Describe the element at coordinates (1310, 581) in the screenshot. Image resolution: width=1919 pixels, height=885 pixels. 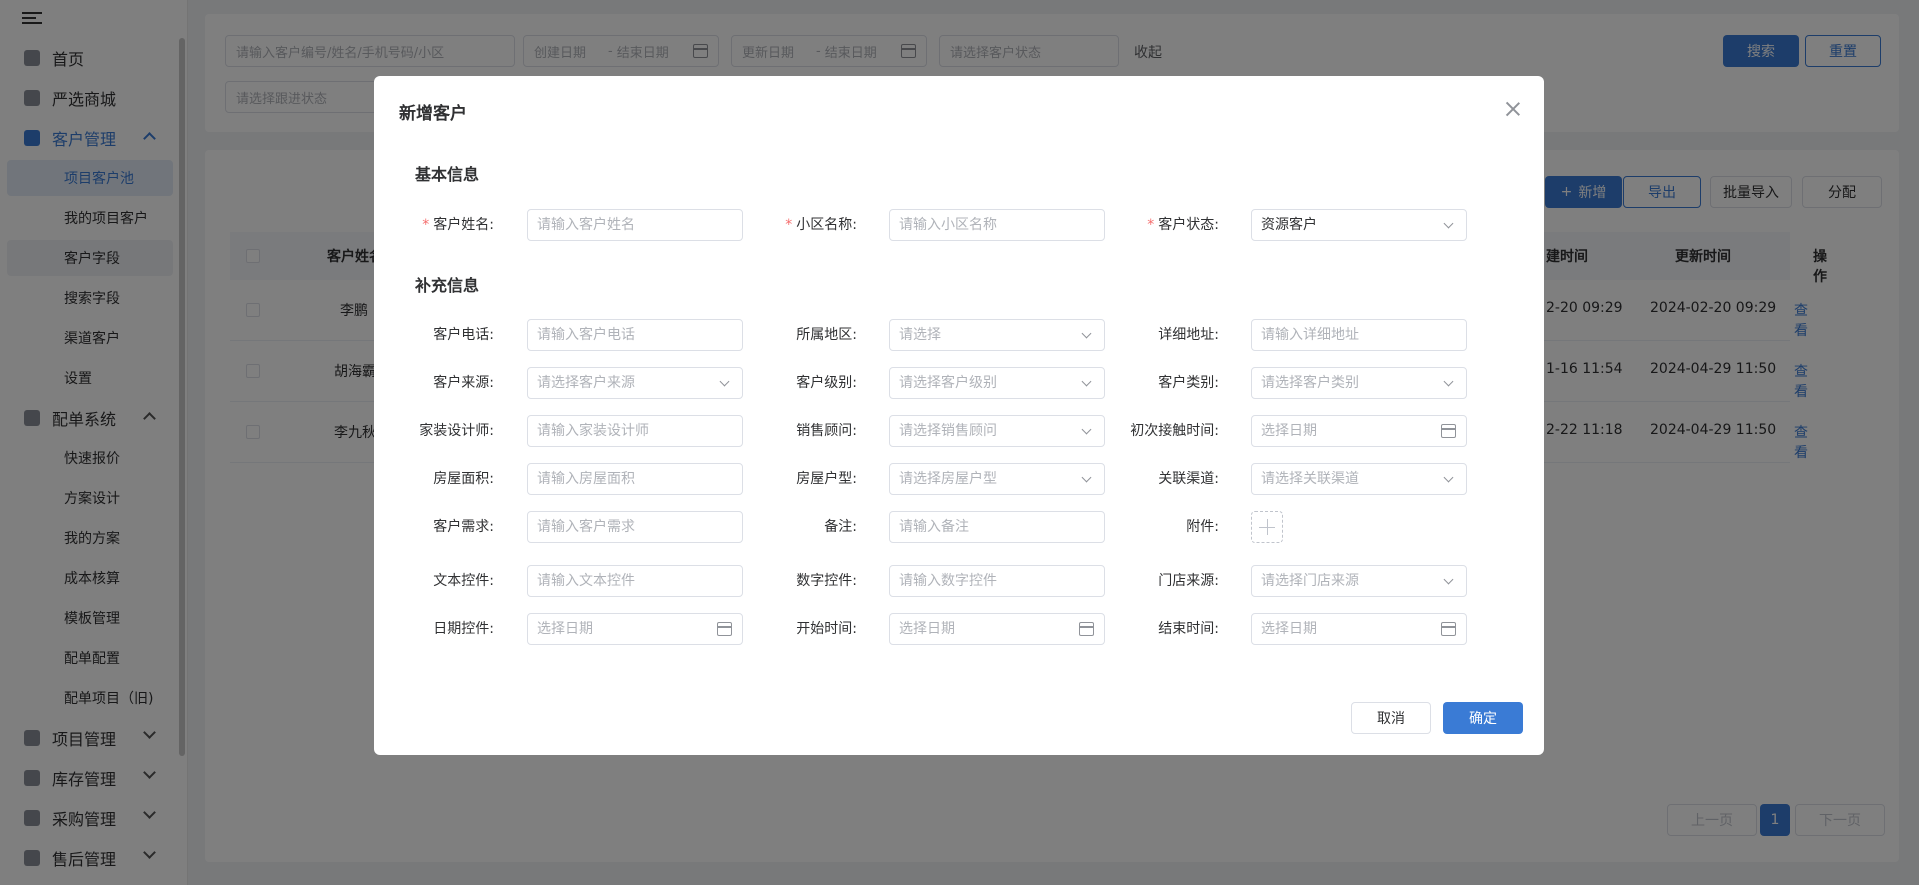
I see `form-placeholder: 请选择门店来源` at that location.